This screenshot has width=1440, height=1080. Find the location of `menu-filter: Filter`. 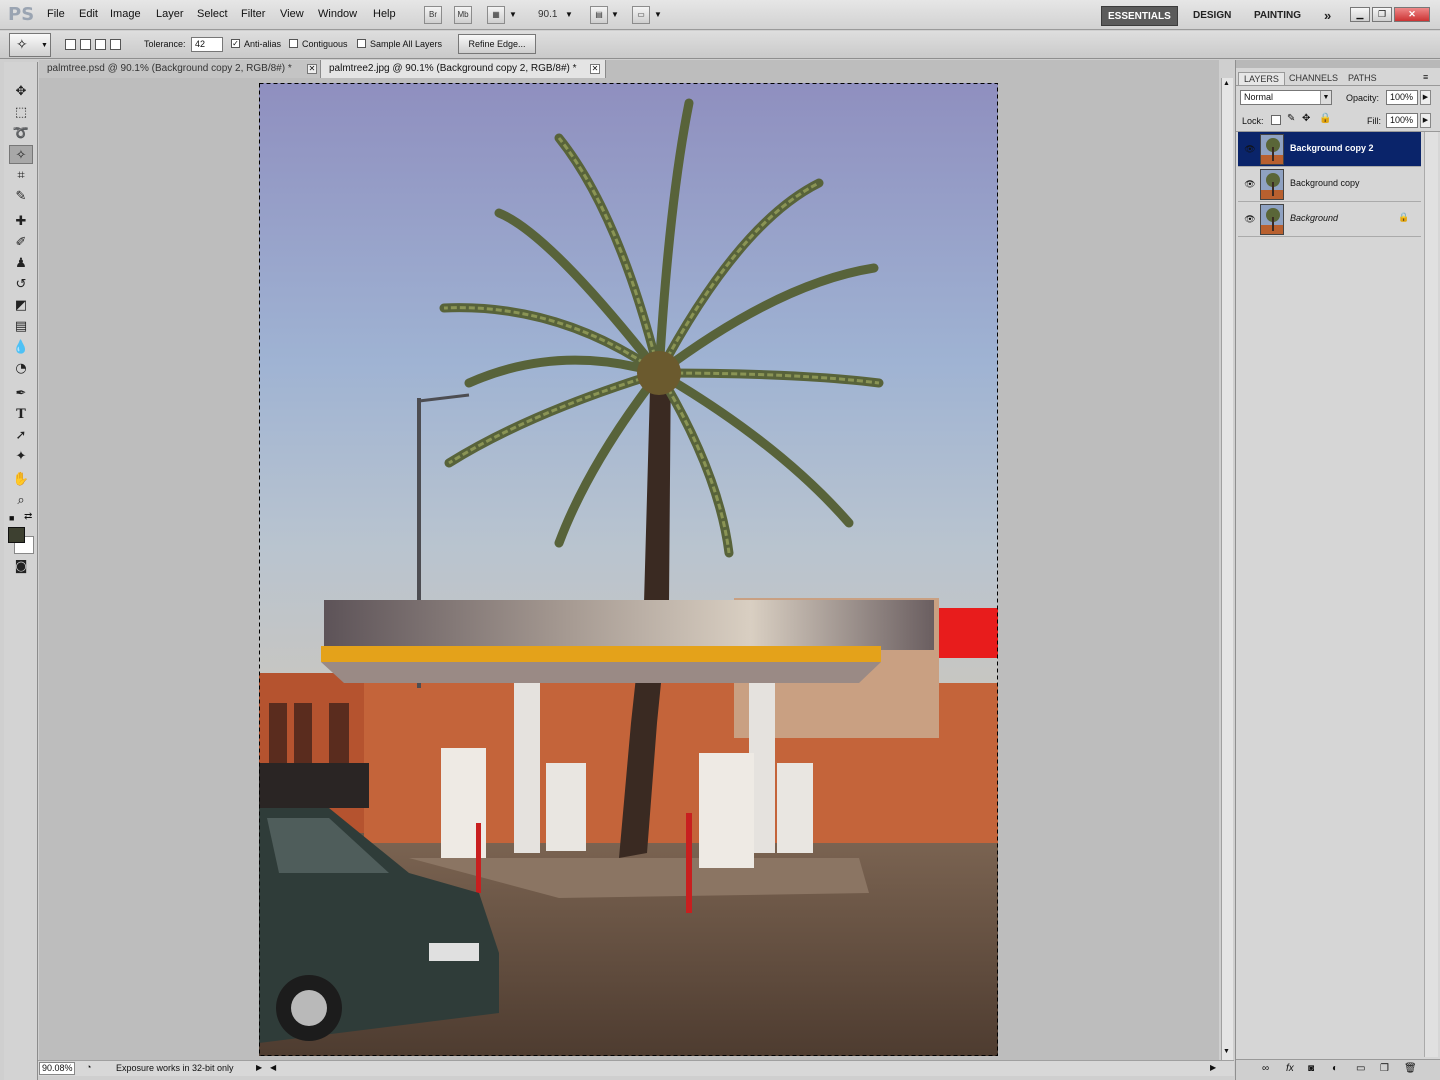

menu-filter: Filter is located at coordinates (253, 14).